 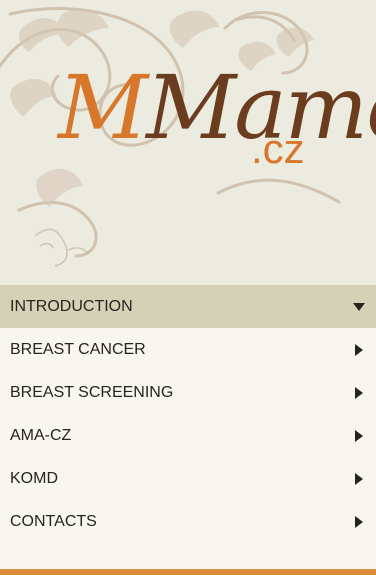 What do you see at coordinates (188, 349) in the screenshot?
I see `menu-item-breast-cancer: BREAST CANCER` at bounding box center [188, 349].